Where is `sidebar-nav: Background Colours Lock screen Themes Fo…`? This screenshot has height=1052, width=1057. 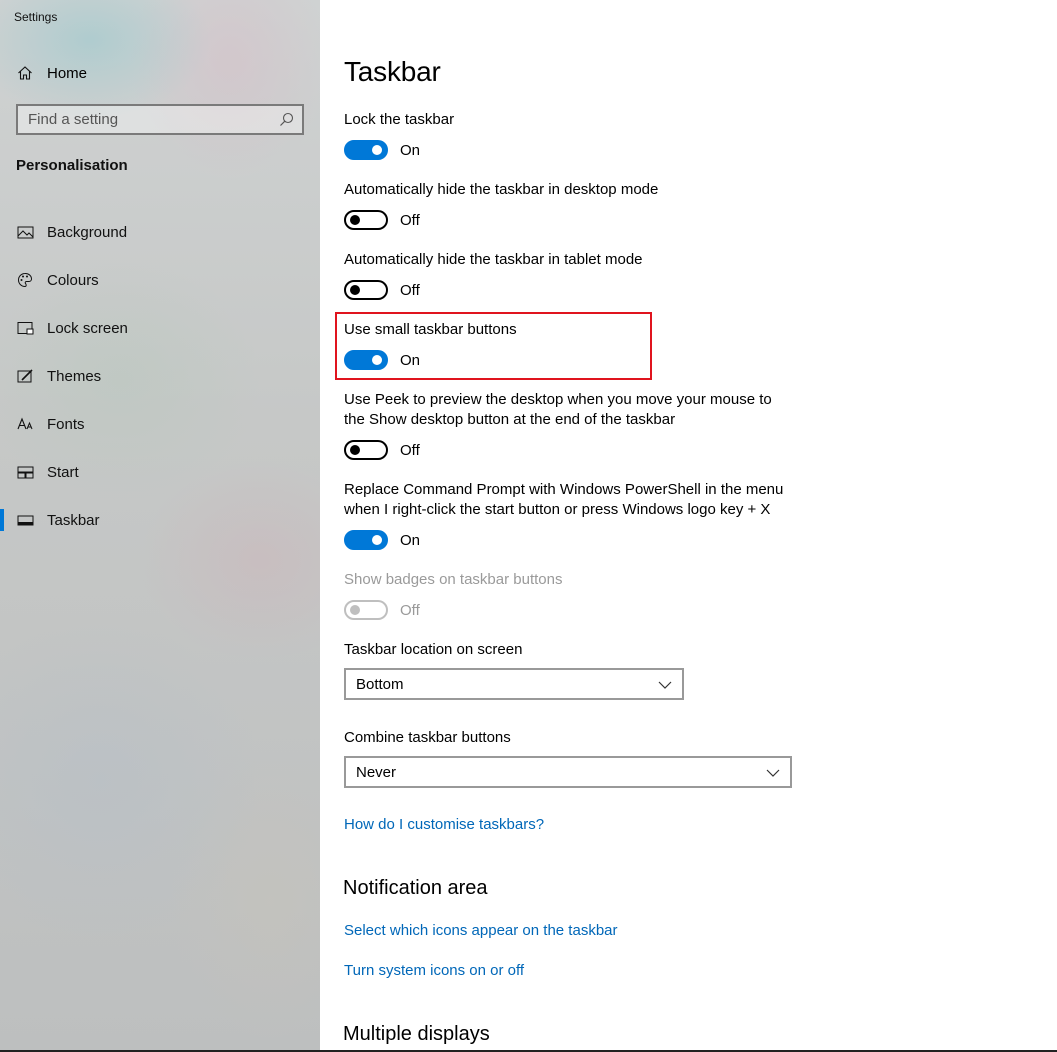
sidebar-nav: Background Colours Lock screen Themes Fo… is located at coordinates (160, 376).